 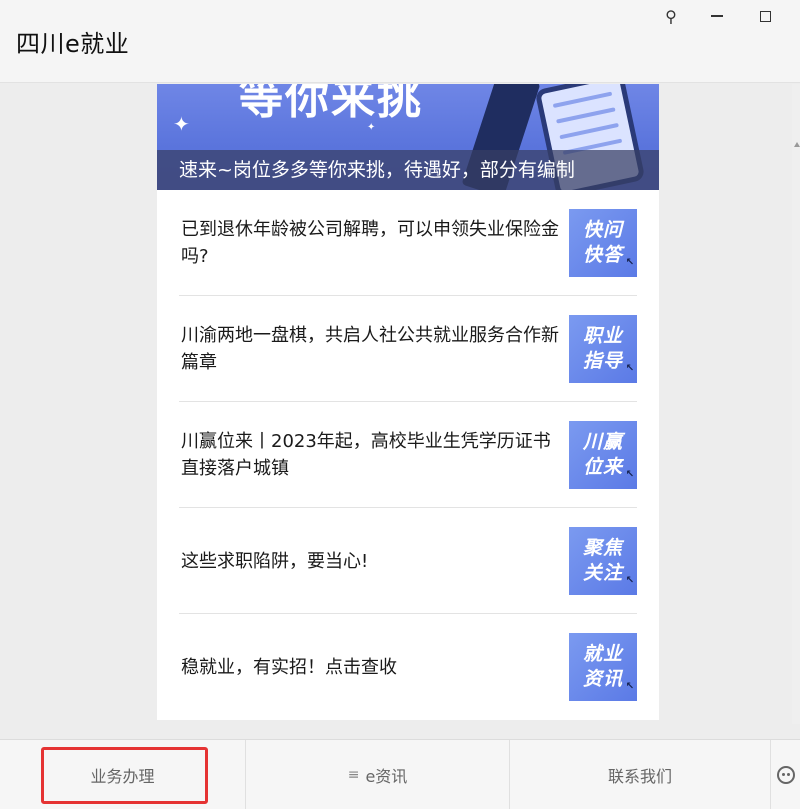 I want to click on tab-contact: 联系我们, so click(x=640, y=774).